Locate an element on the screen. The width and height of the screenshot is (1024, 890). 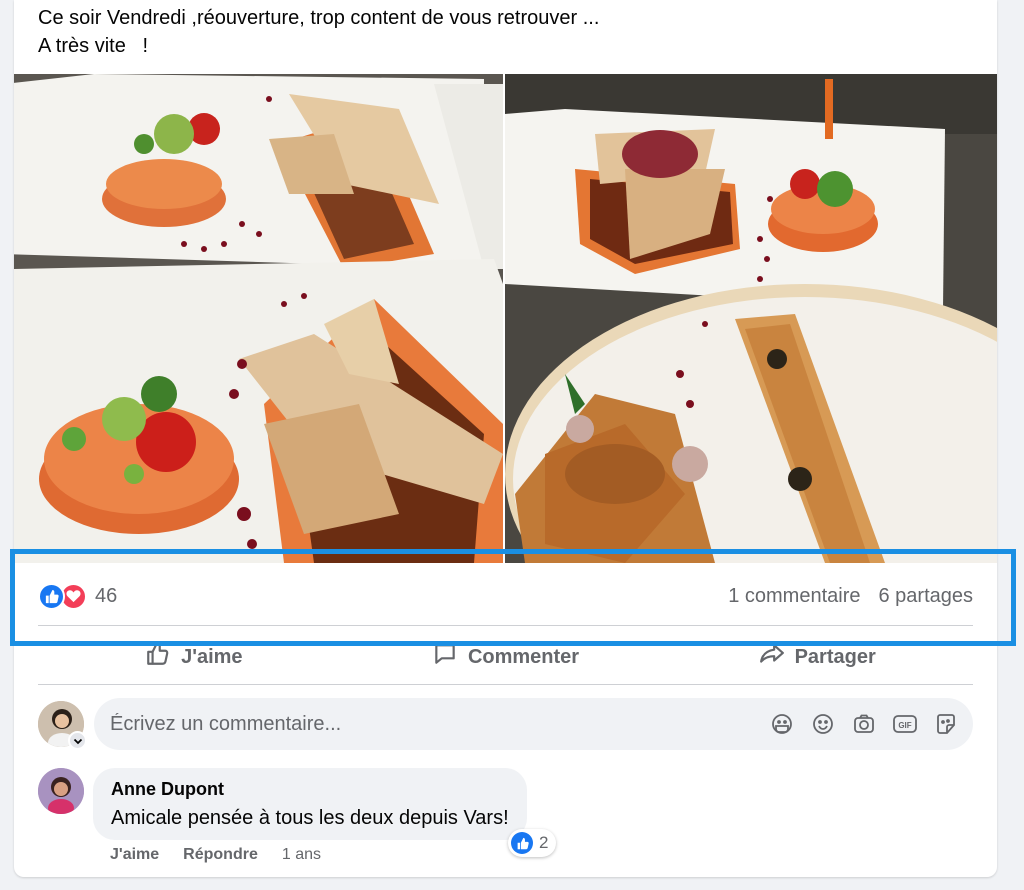
commenter-avatar is located at coordinates (61, 791).